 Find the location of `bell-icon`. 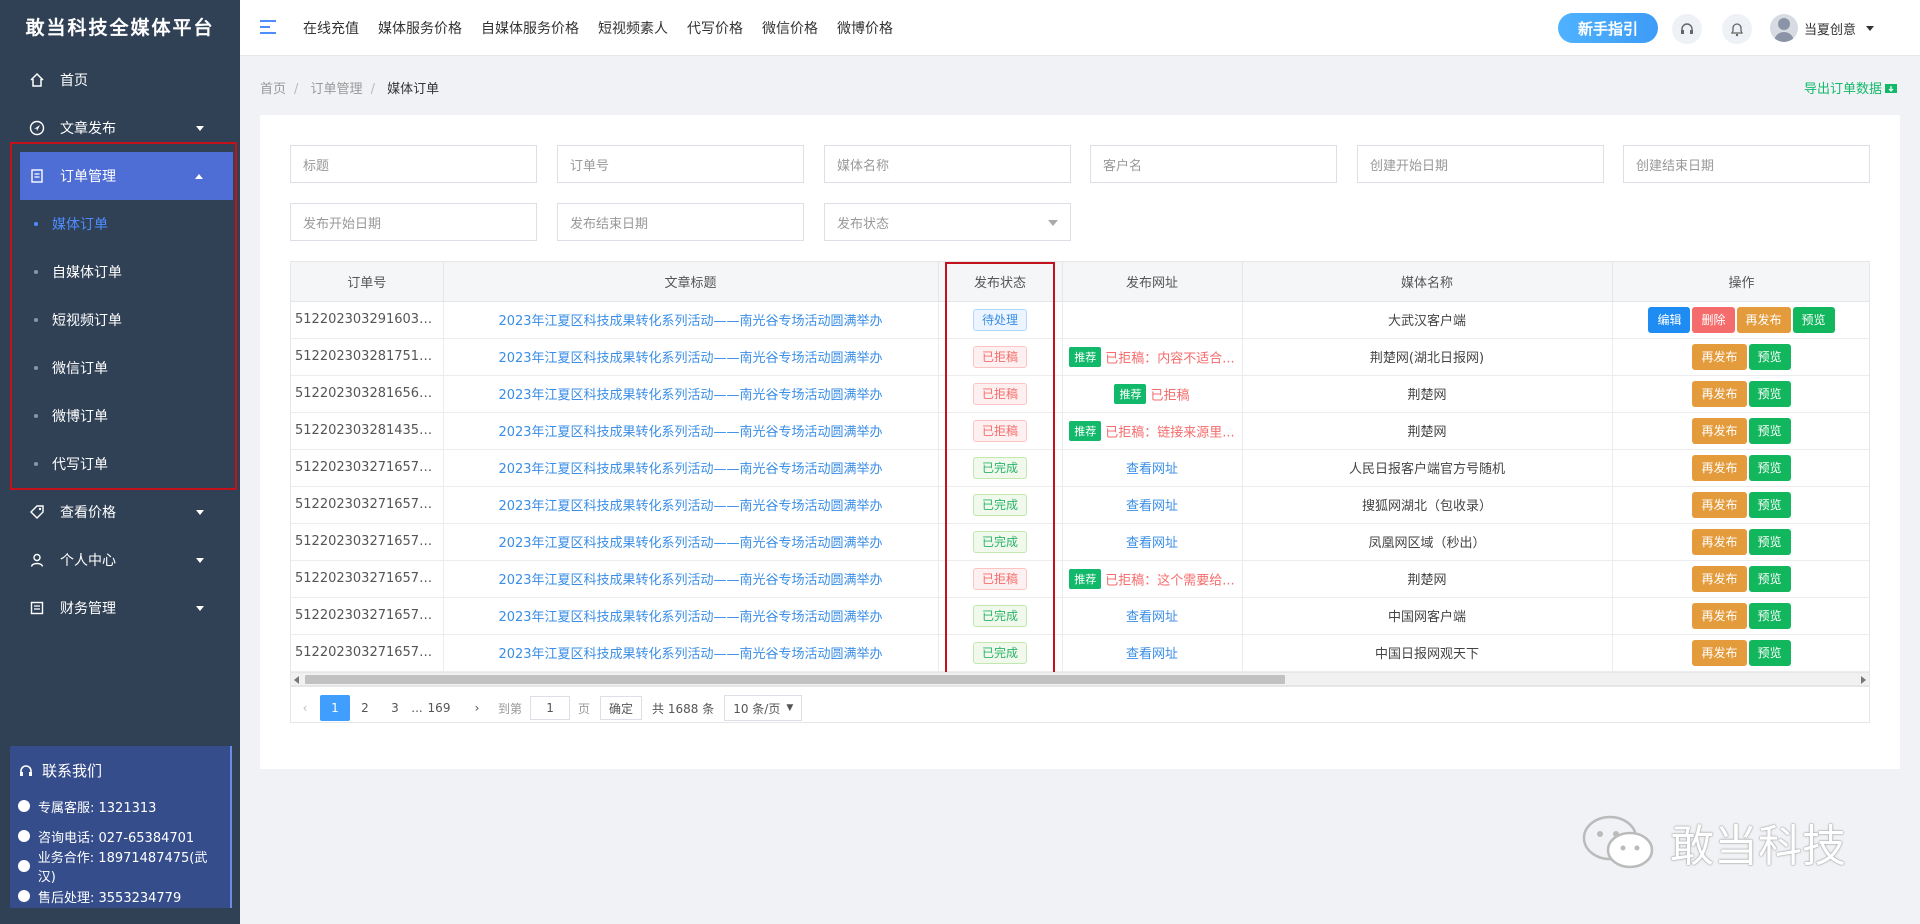

bell-icon is located at coordinates (1737, 29).